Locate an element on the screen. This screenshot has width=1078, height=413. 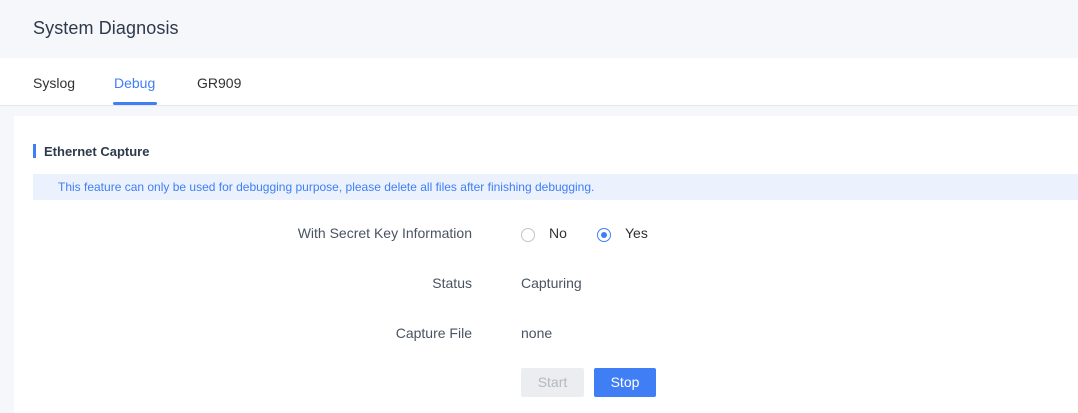
capture-file-value: none is located at coordinates (537, 333).